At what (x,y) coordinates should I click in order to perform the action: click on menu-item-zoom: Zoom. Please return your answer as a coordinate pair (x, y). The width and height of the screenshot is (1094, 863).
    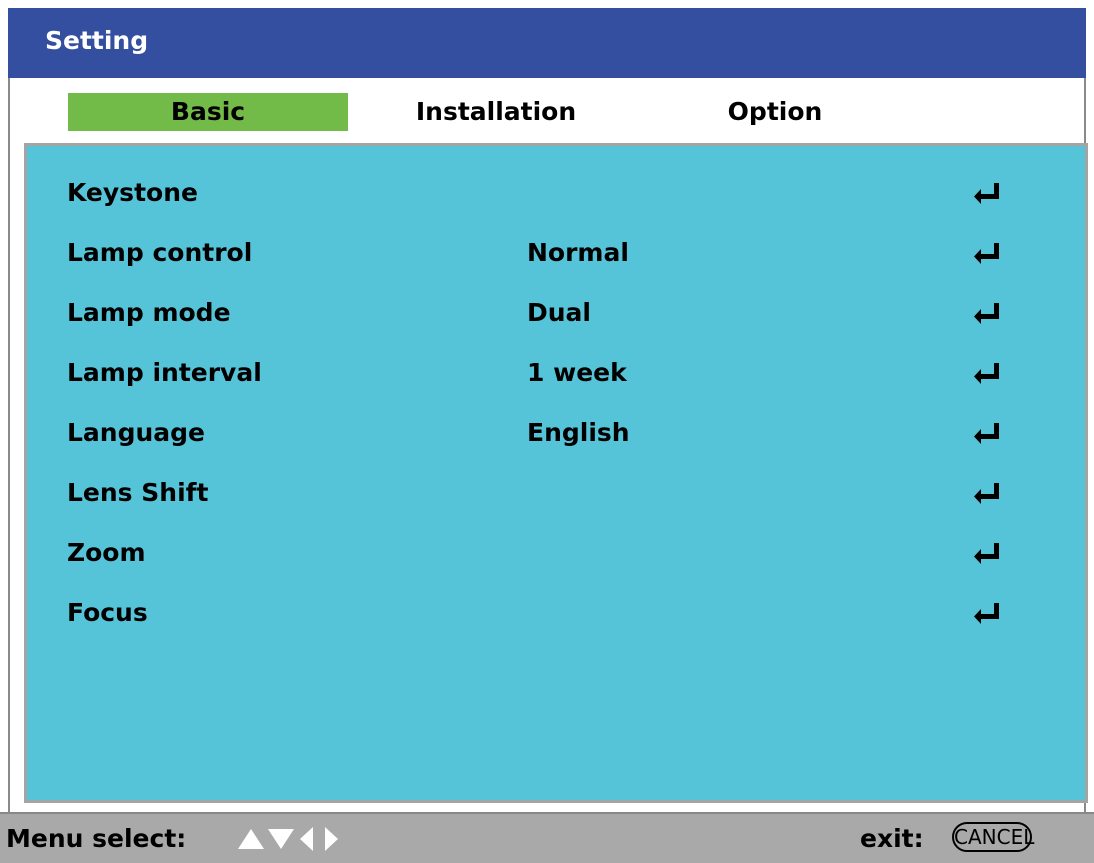
    Looking at the image, I should click on (537, 553).